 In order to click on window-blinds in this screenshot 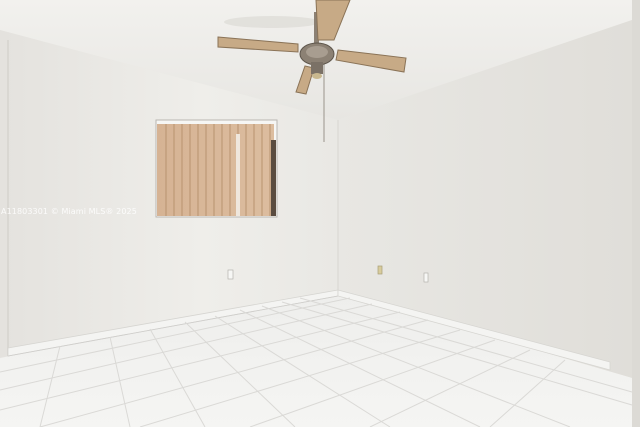, I will do `click(216, 168)`.